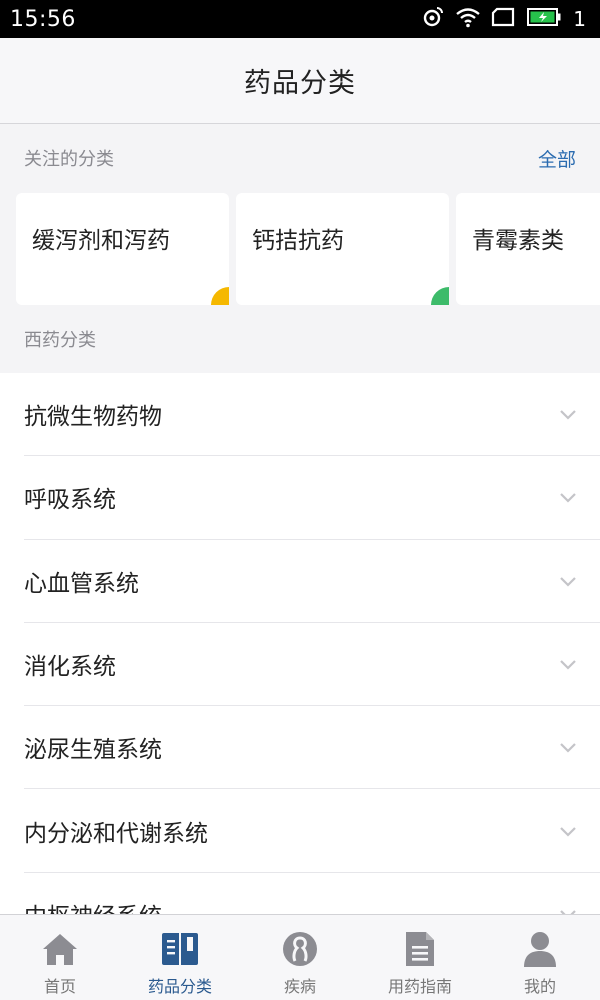  I want to click on list-item: 中枢神经系统, so click(312, 893).